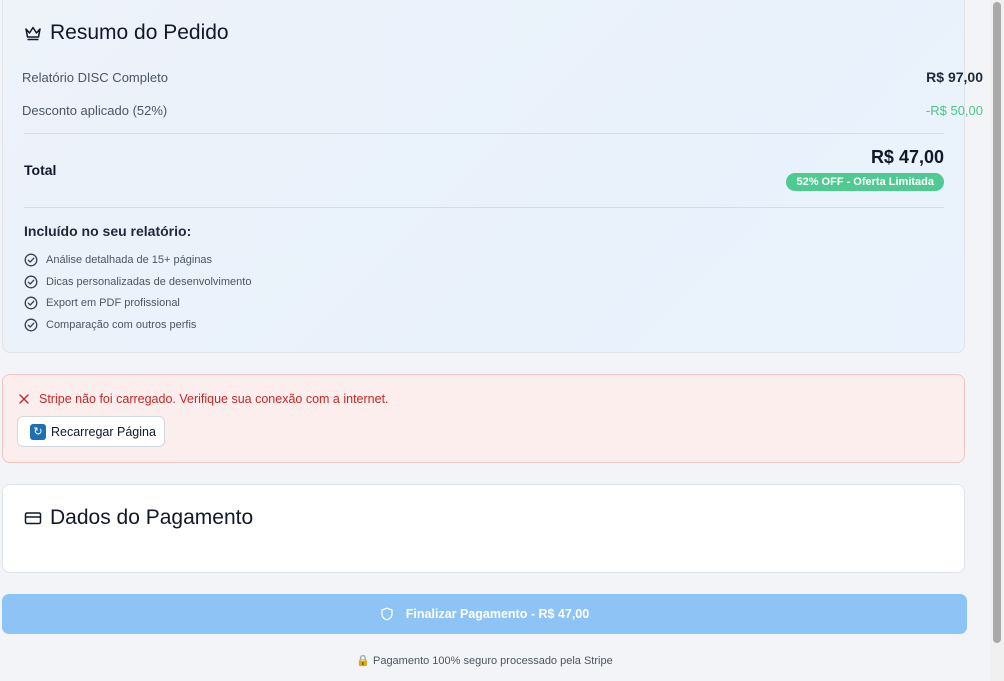  Describe the element at coordinates (954, 77) in the screenshot. I see `line-item-price: R$ 97,00` at that location.